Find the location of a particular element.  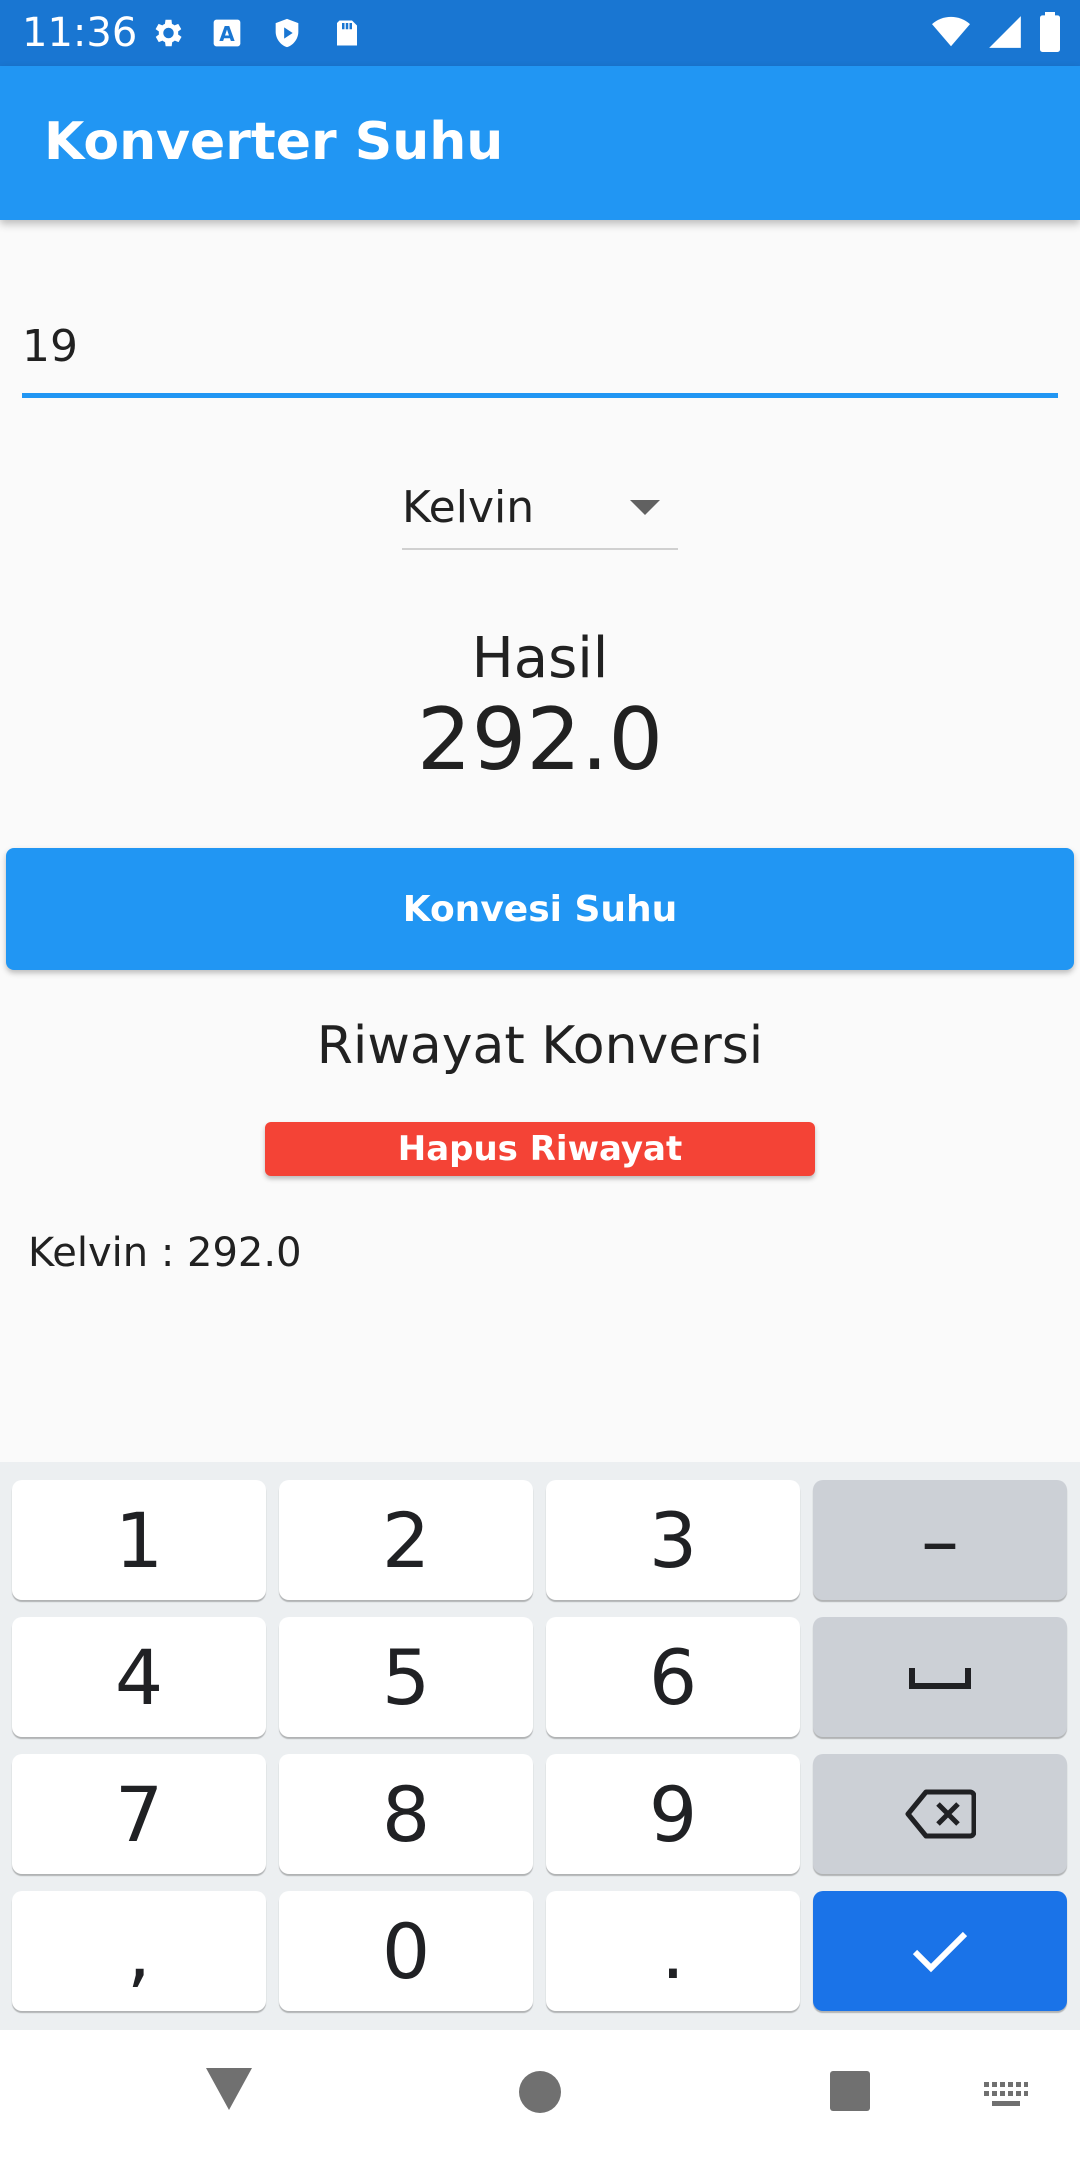

wifi-icon is located at coordinates (951, 34).